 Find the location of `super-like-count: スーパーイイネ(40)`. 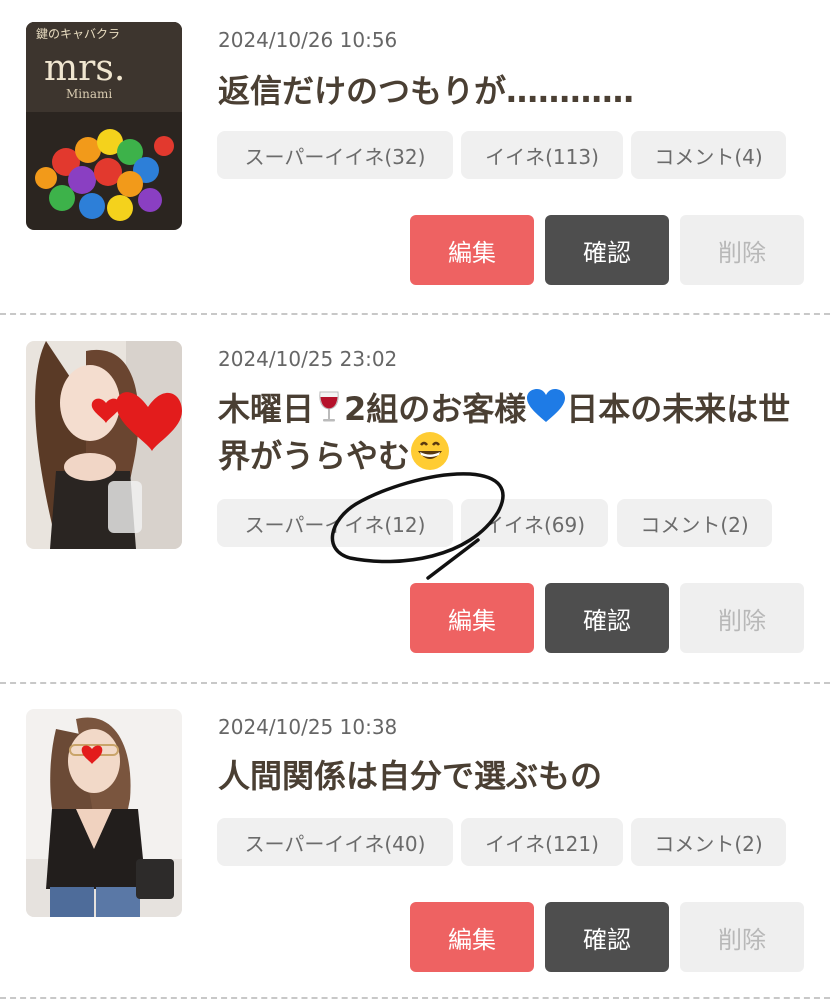

super-like-count: スーパーイイネ(40) is located at coordinates (335, 842).